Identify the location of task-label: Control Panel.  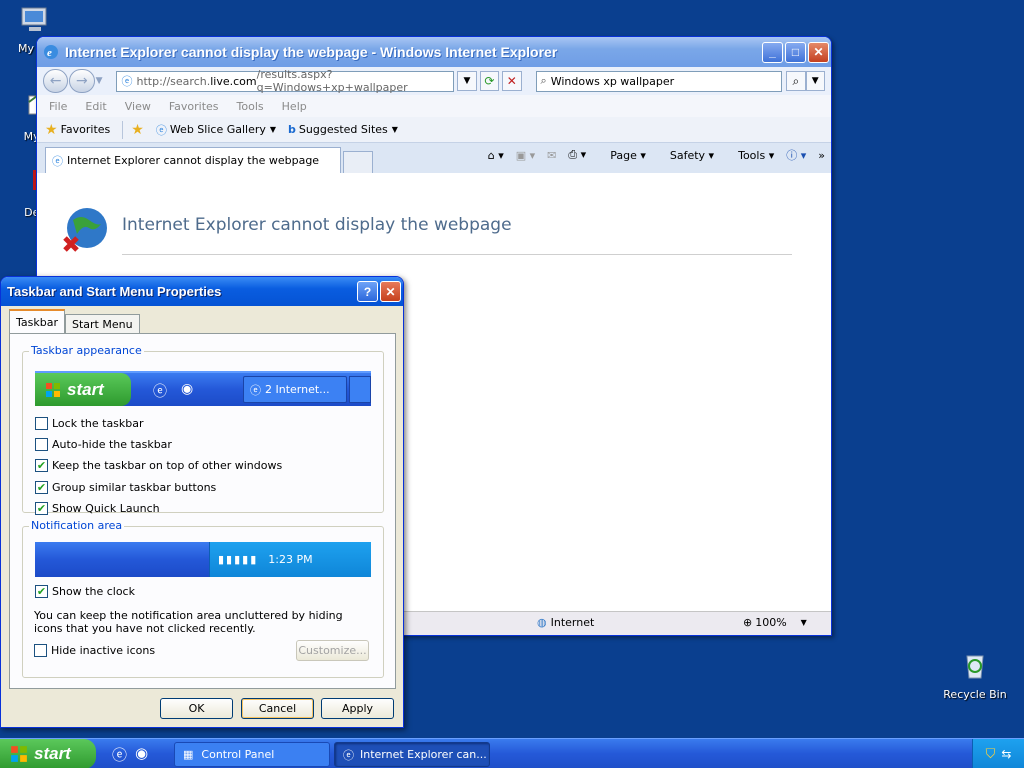
(238, 754).